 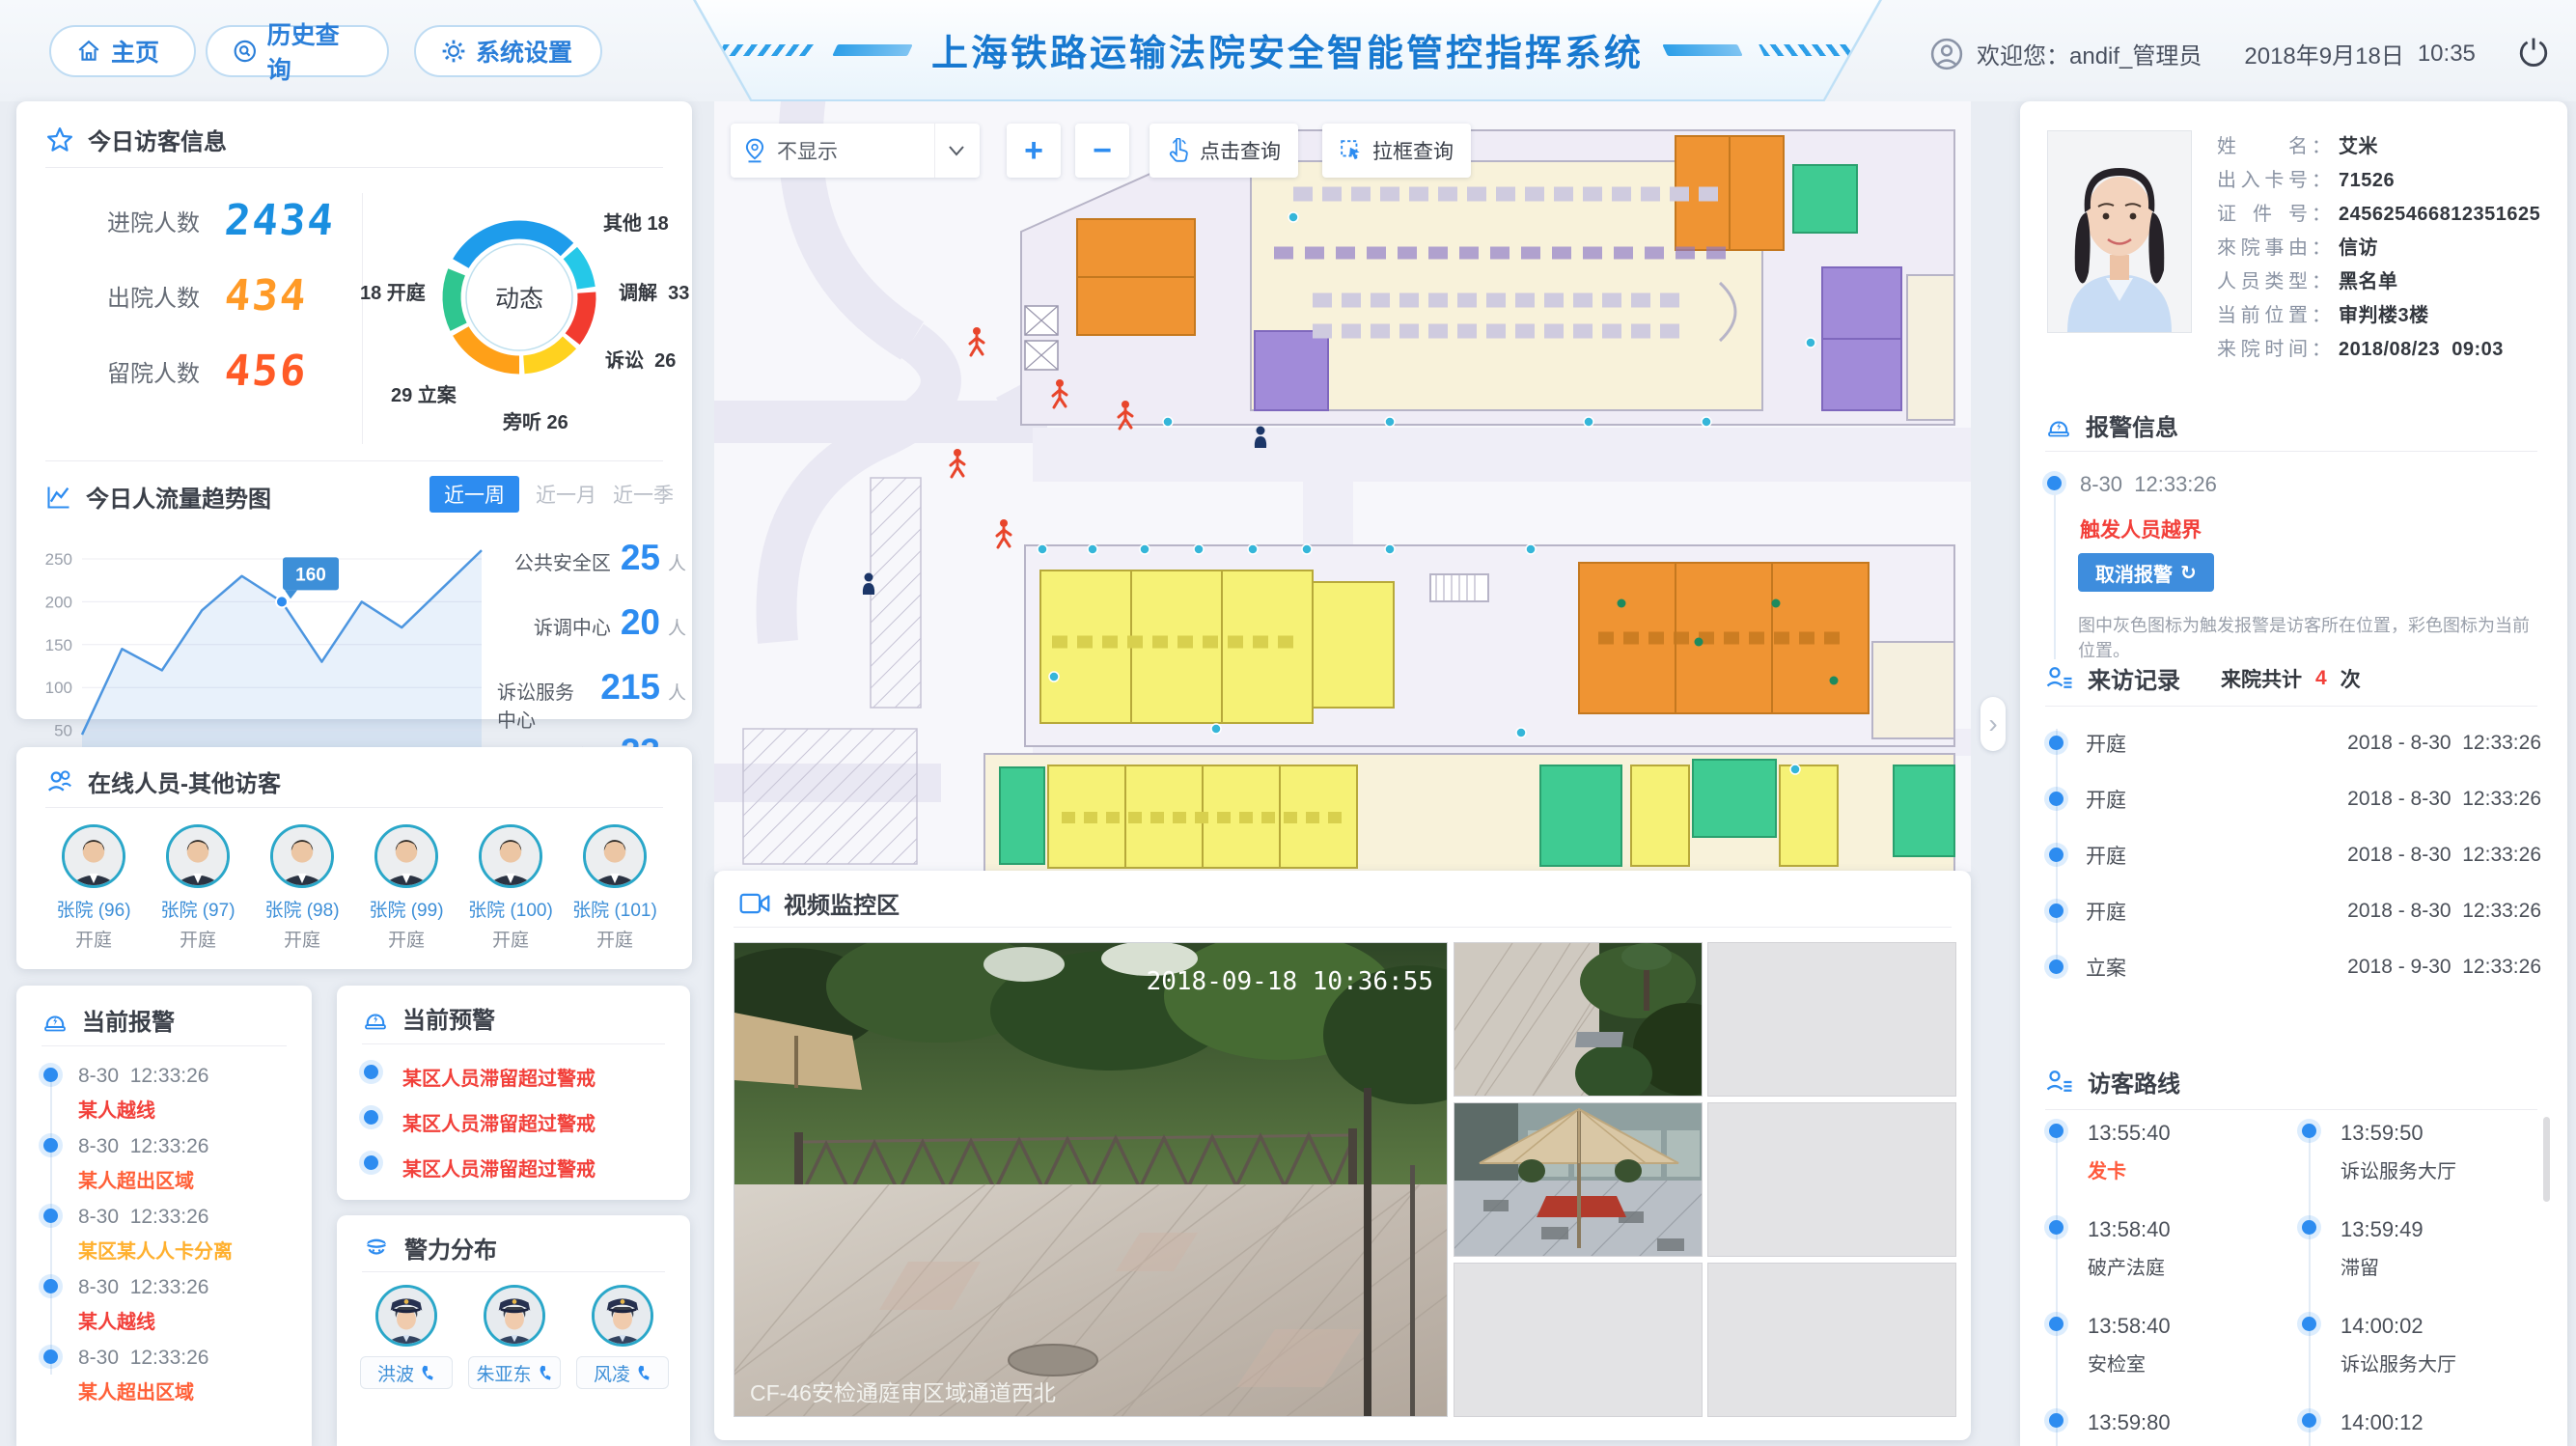 I want to click on star-icon, so click(x=59, y=139).